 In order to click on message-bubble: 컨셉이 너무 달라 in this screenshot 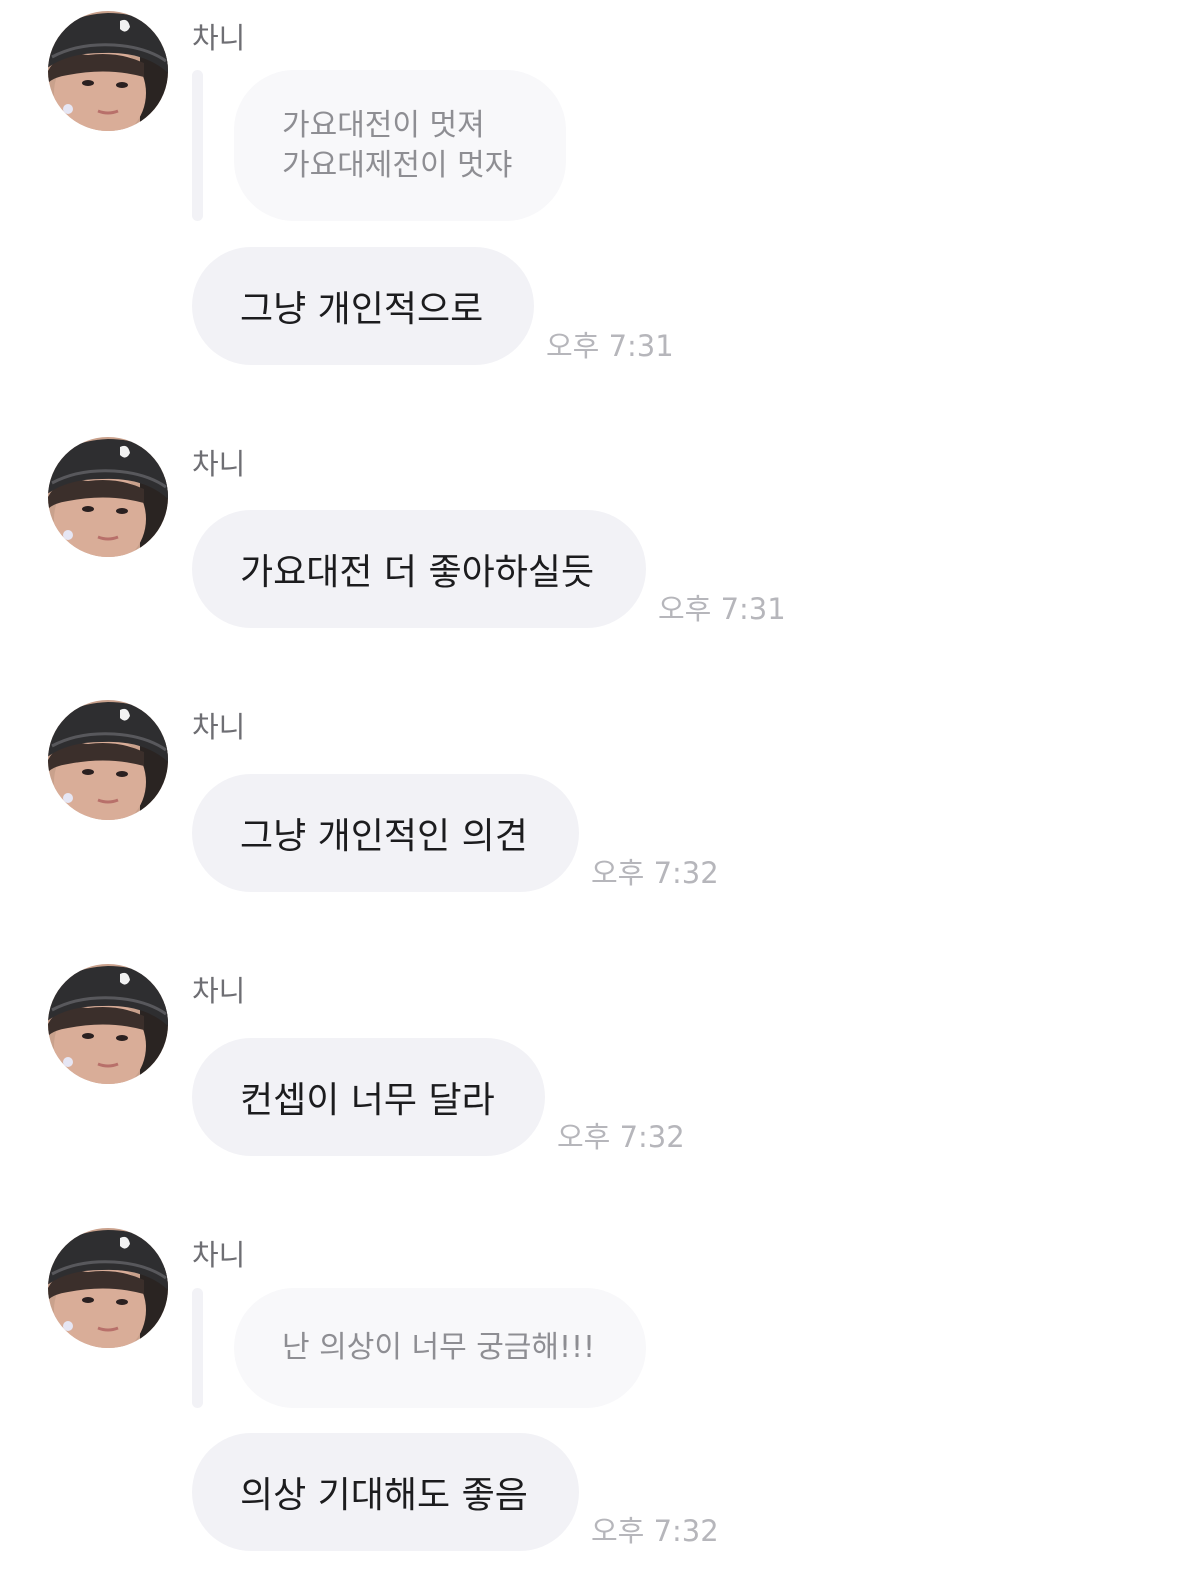, I will do `click(368, 1097)`.